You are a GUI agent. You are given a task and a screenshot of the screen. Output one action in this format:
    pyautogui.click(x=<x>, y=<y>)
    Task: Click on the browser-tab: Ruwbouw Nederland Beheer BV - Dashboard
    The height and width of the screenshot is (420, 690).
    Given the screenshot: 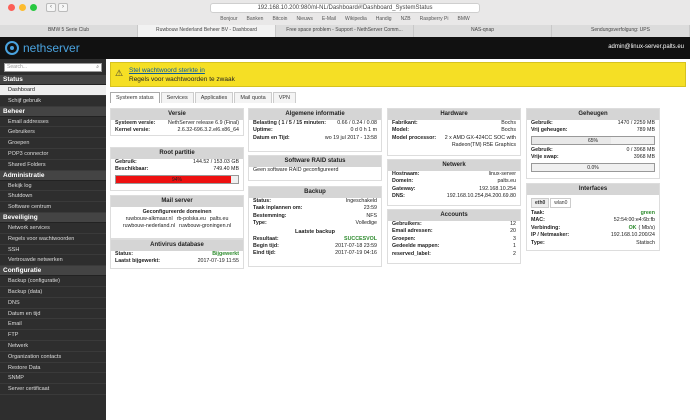 What is the action you would take?
    pyautogui.click(x=207, y=31)
    